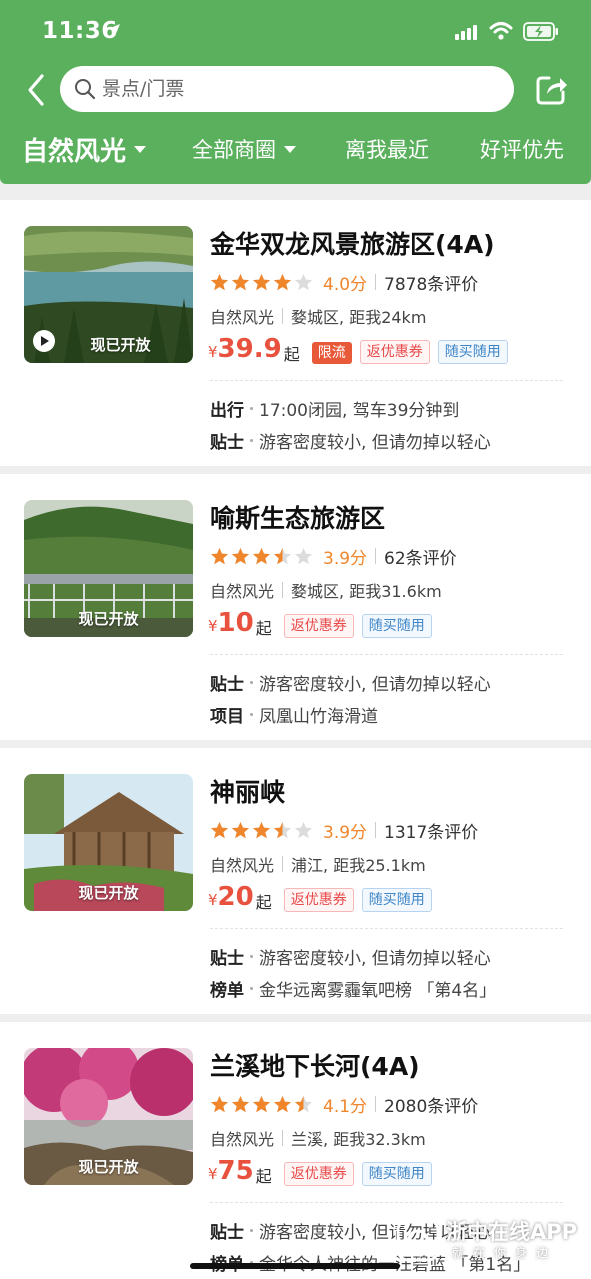 The image size is (591, 1279). I want to click on filter-nearest: 离我最近, so click(387, 149).